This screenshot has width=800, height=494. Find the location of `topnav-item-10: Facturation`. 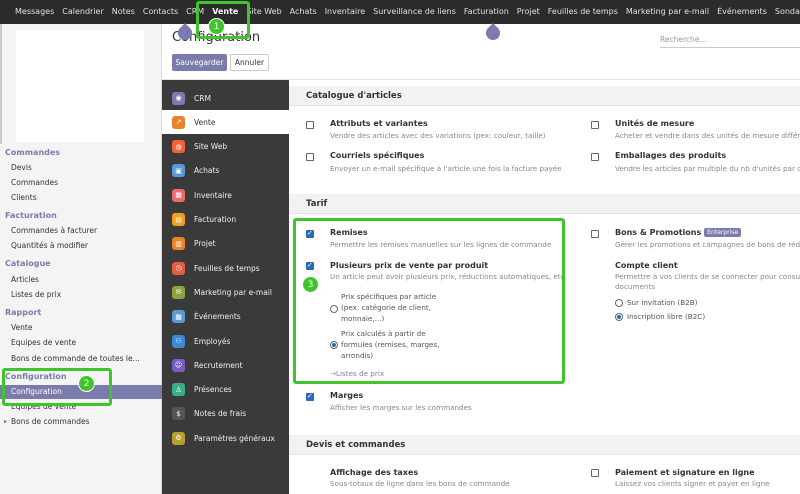

topnav-item-10: Facturation is located at coordinates (486, 12).